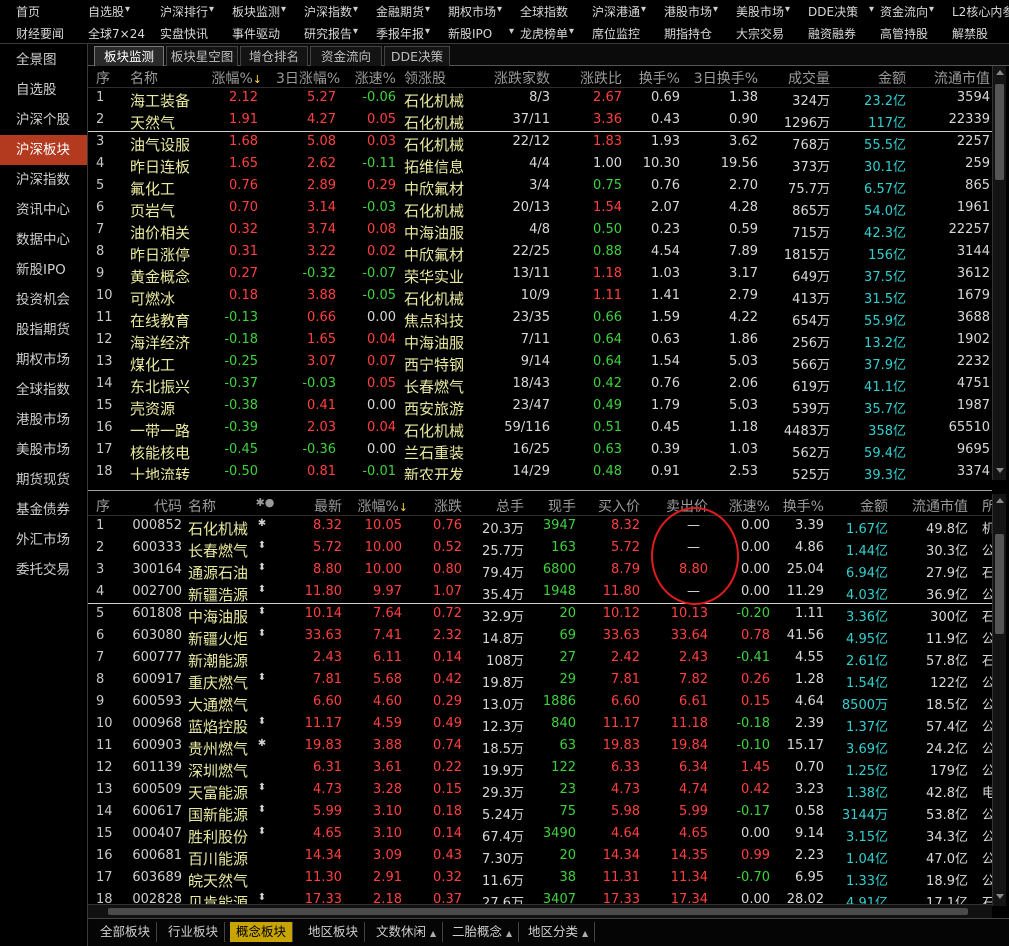  What do you see at coordinates (28, 11) in the screenshot?
I see `menu-item: 首页` at bounding box center [28, 11].